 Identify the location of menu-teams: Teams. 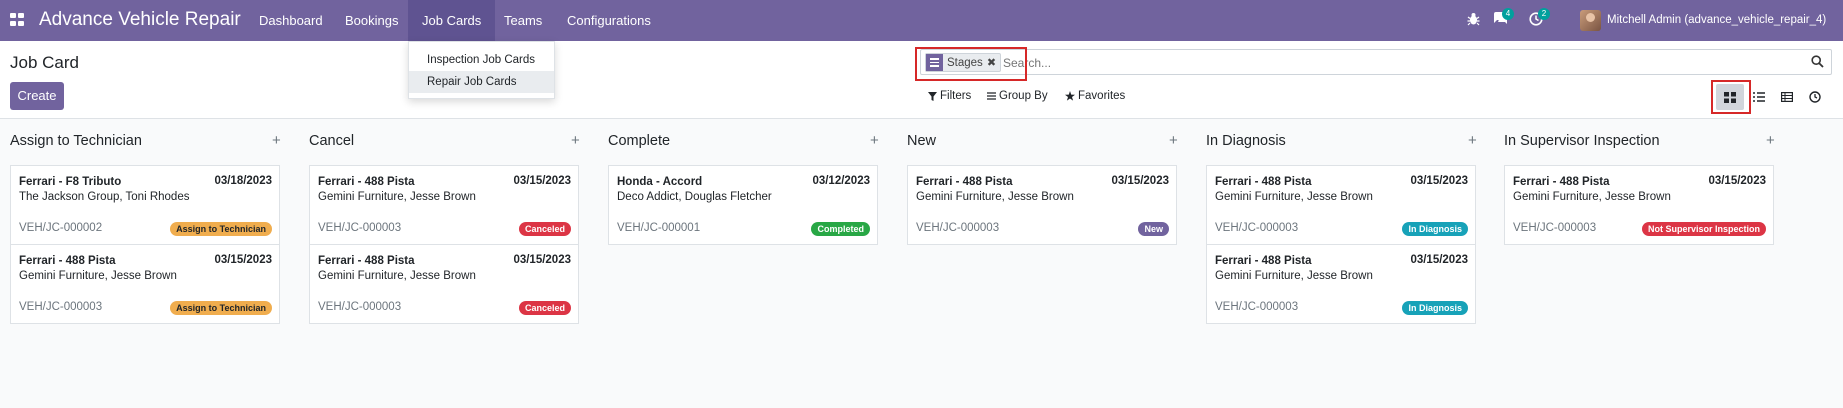
(523, 20).